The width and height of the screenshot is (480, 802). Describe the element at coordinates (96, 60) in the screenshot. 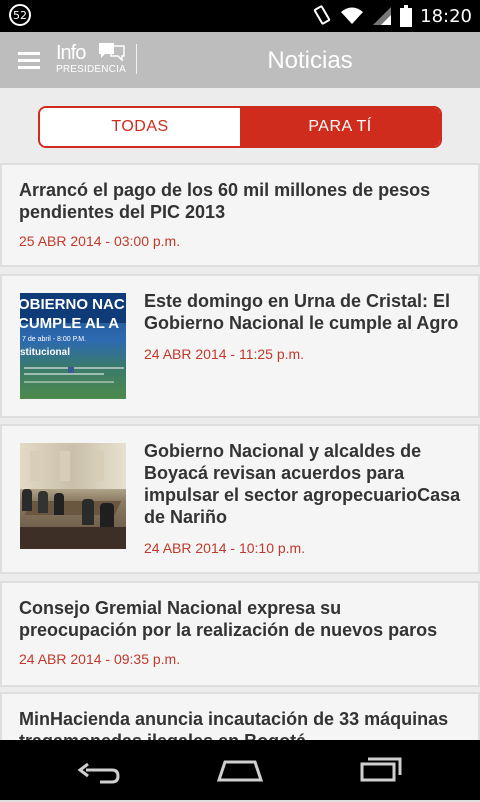

I see `infopresidencia-logo: Info PRESIDENCIA` at that location.